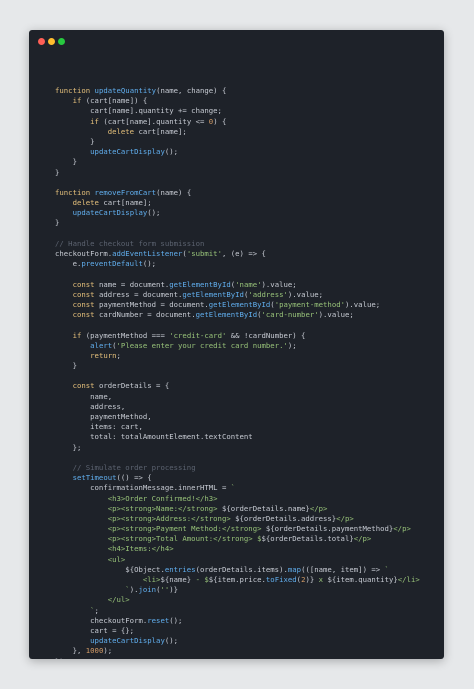  I want to click on code-token: if, so click(94, 121).